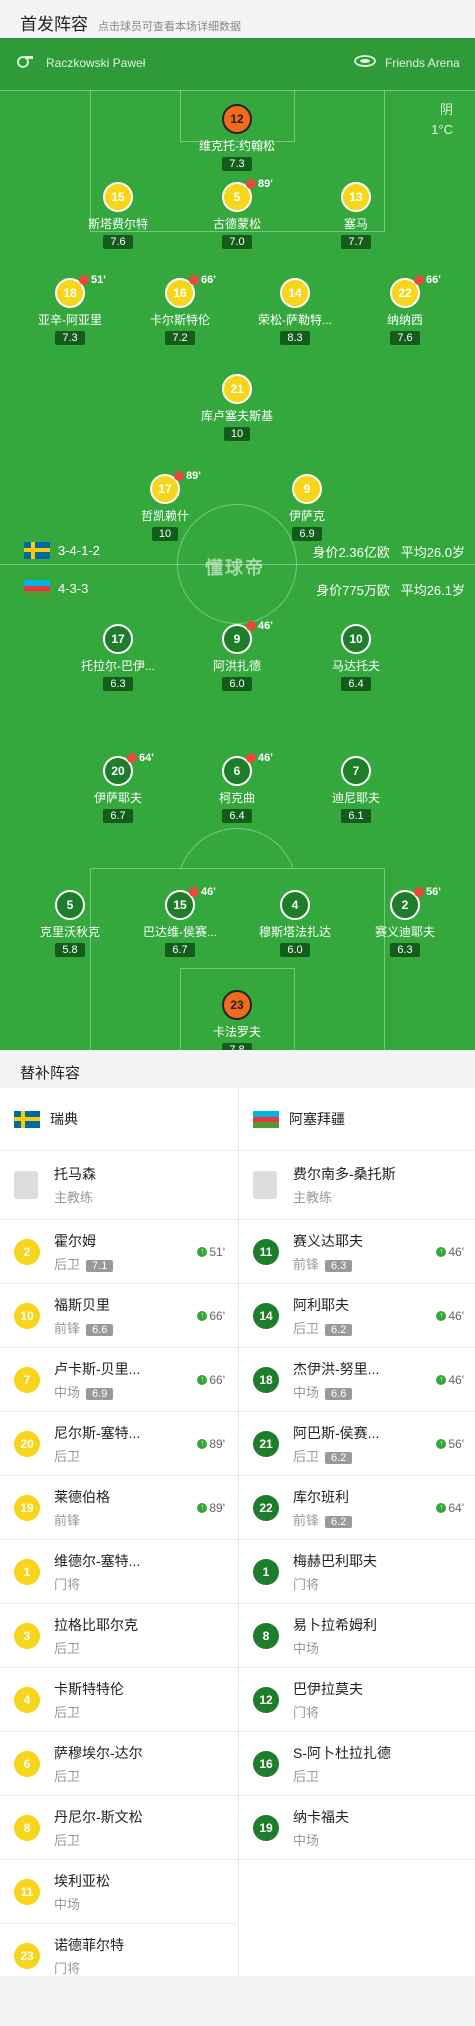 This screenshot has height=2026, width=475. Describe the element at coordinates (118, 1828) in the screenshot. I see `substitute-row: 8 丹尼尔-斯文松 后卫` at that location.